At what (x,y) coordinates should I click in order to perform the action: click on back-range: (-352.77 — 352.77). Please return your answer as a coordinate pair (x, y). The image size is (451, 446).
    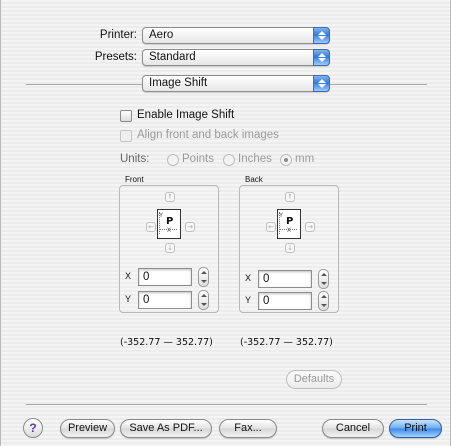
    Looking at the image, I should click on (286, 342).